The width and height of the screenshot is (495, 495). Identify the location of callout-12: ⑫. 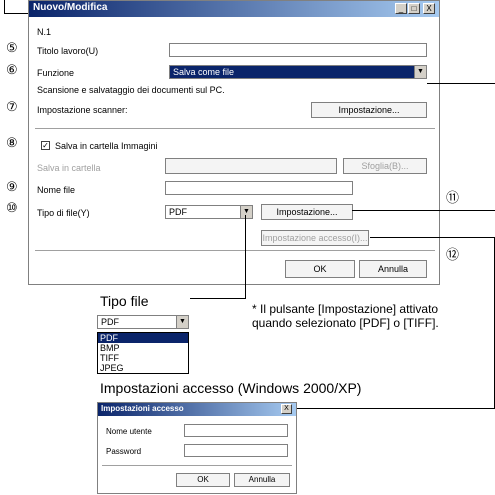
(453, 254).